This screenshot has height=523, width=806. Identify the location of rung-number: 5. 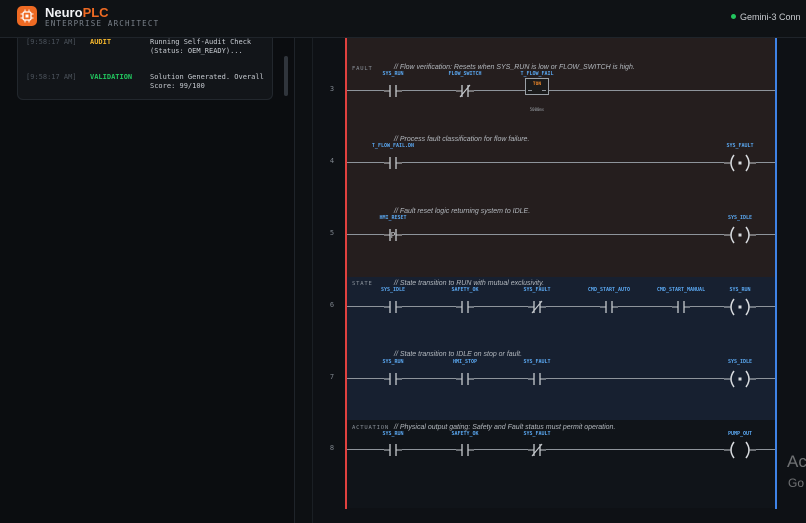
(332, 233).